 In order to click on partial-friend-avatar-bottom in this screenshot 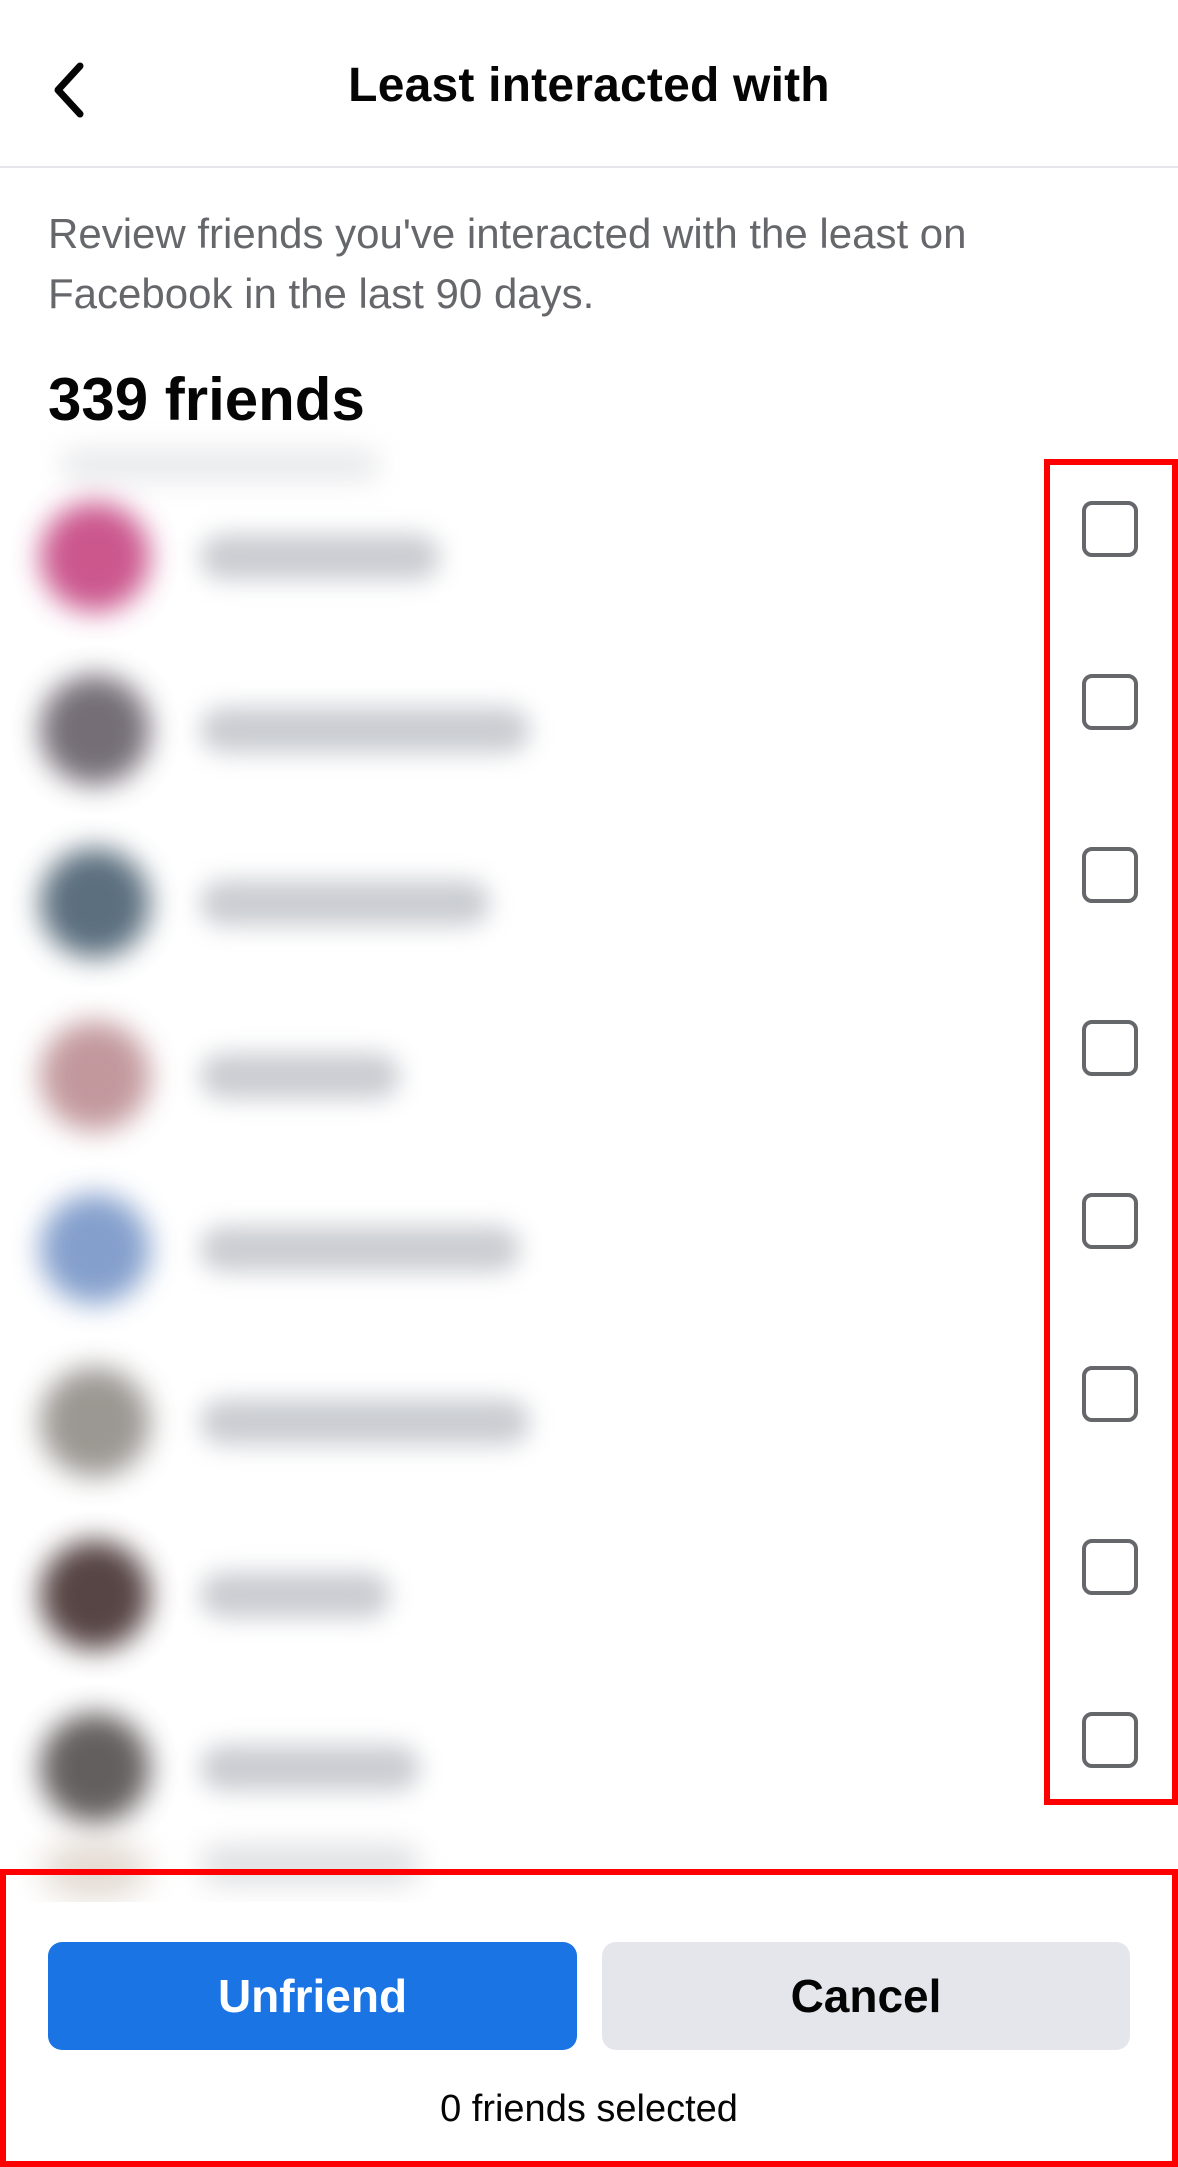, I will do `click(95, 1870)`.